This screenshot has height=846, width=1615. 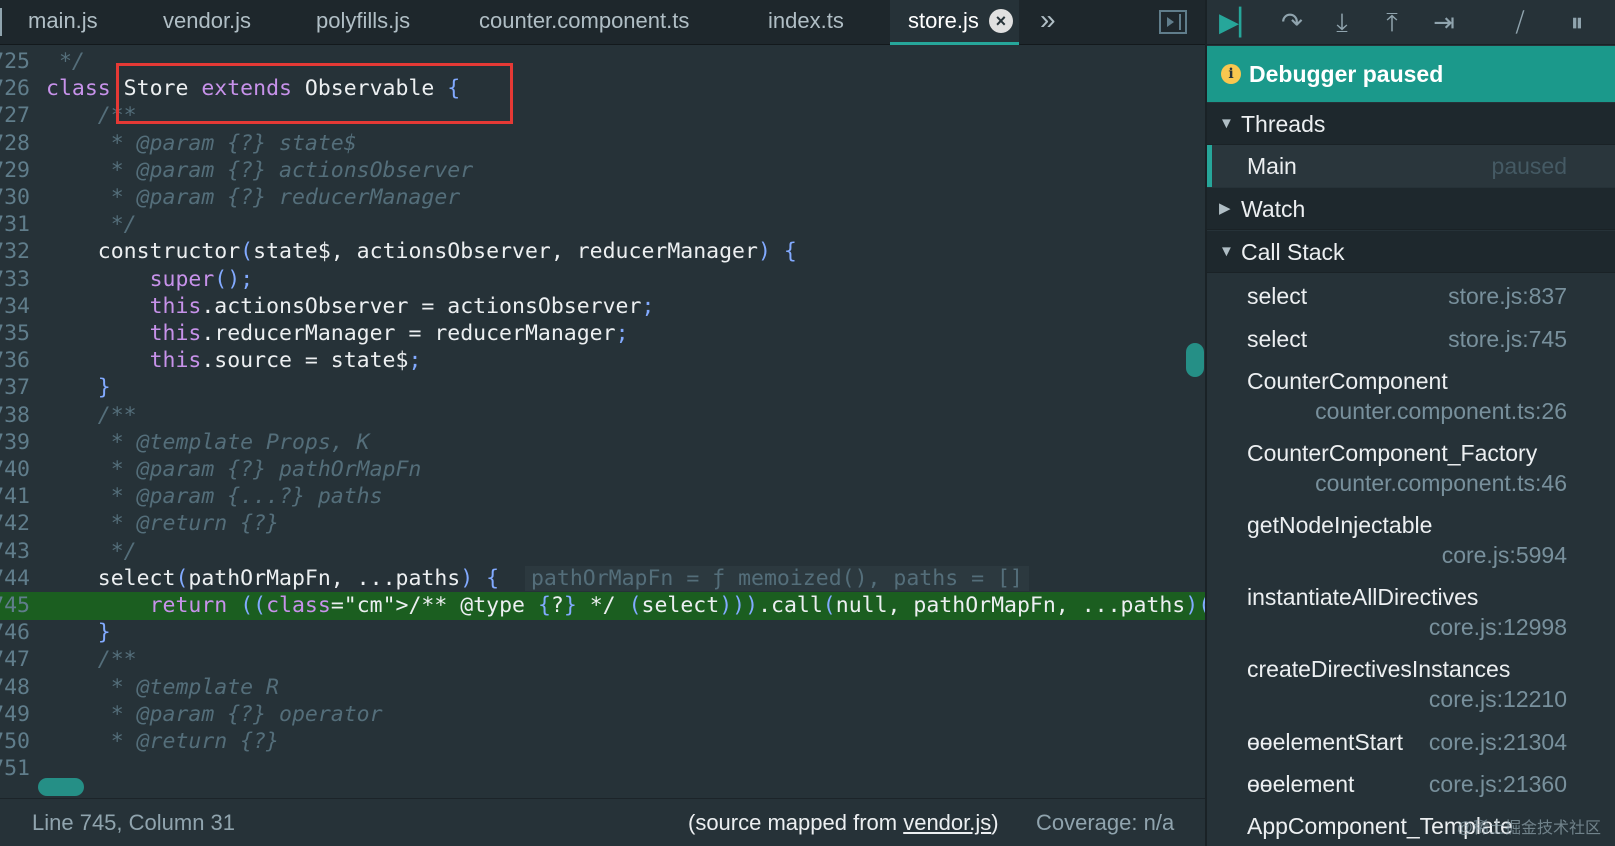 What do you see at coordinates (15, 660) in the screenshot?
I see `line-number: 747` at bounding box center [15, 660].